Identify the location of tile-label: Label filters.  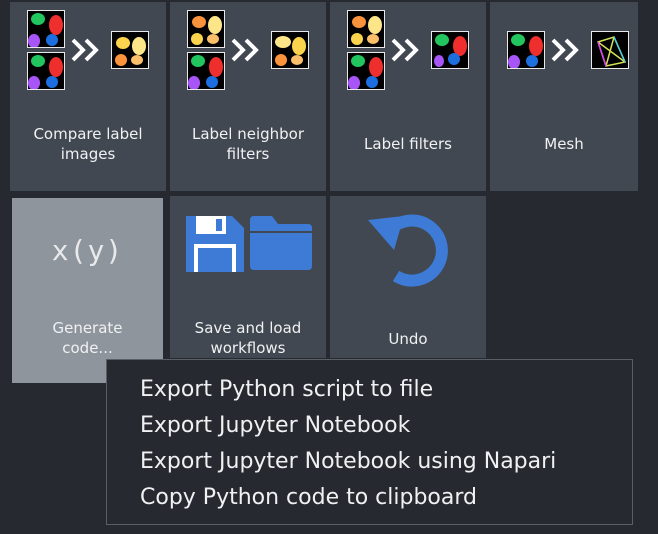
(408, 144).